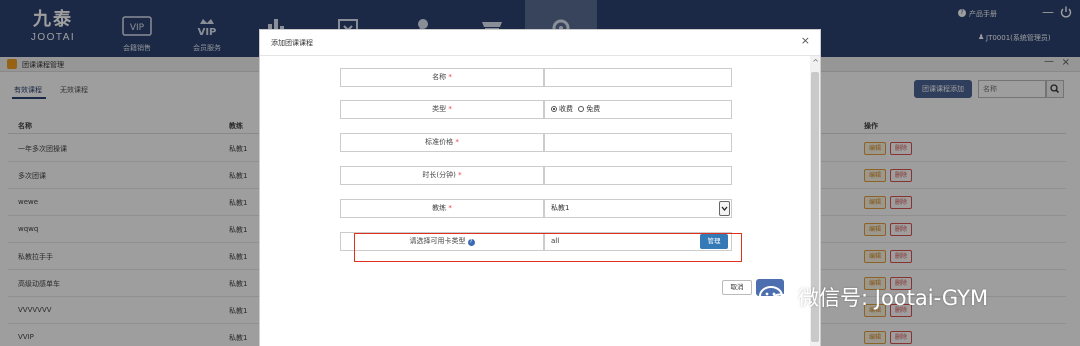 Image resolution: width=1080 pixels, height=346 pixels. I want to click on field-label: 类型 *, so click(442, 109).